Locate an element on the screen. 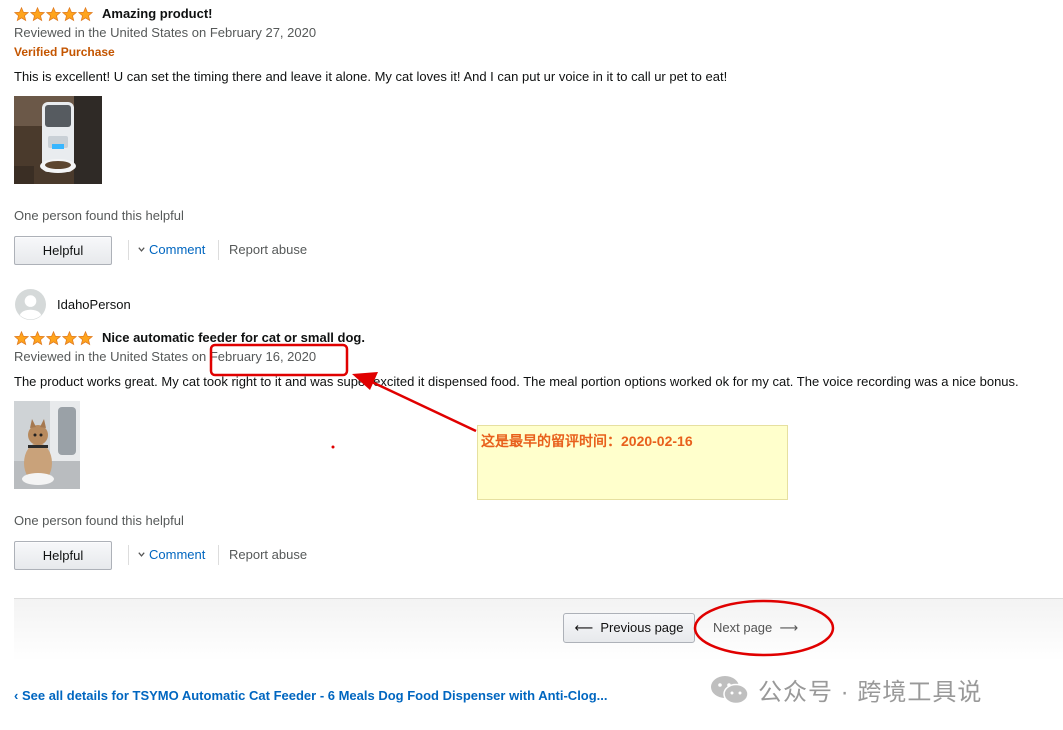  review-1-photo is located at coordinates (58, 140).